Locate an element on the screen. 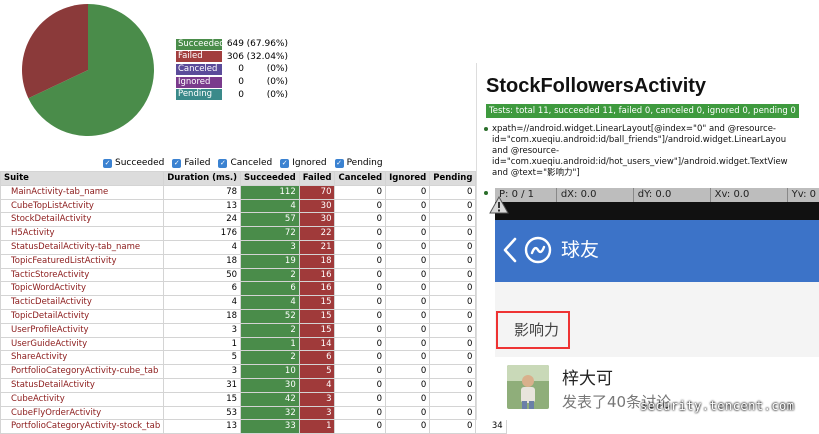  column-header: Canceled is located at coordinates (360, 178).